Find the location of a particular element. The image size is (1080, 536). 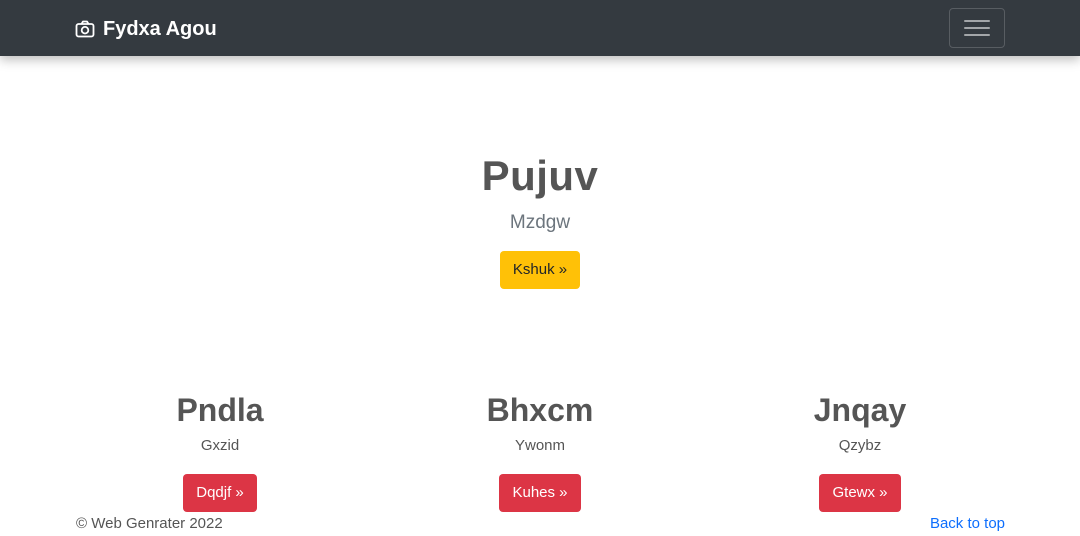

navbar-toggler-button is located at coordinates (977, 28).